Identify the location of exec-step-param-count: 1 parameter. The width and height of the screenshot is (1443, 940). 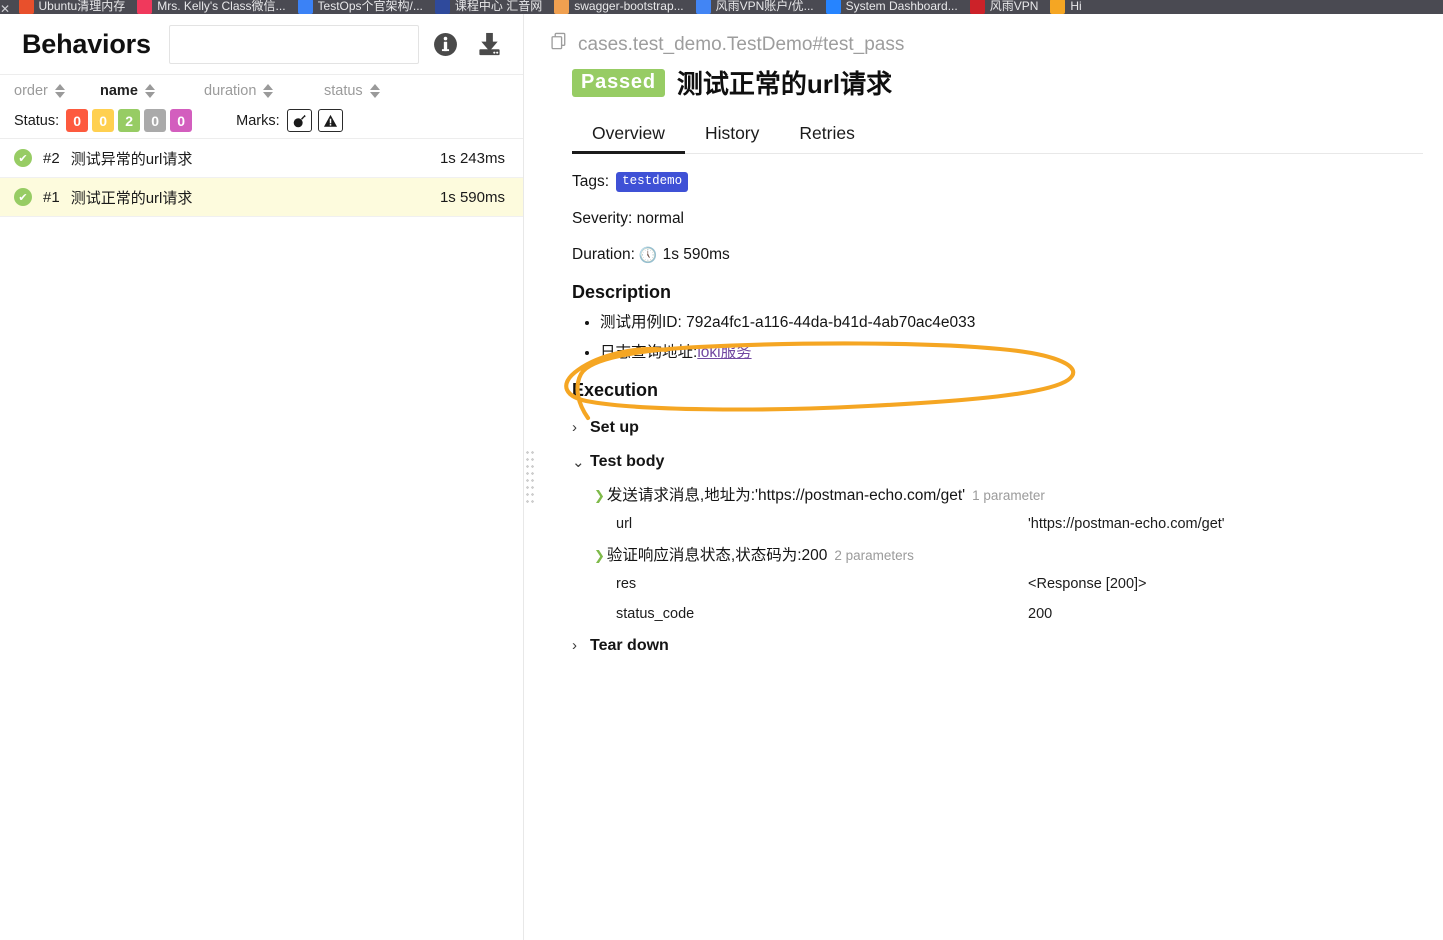
(1008, 495).